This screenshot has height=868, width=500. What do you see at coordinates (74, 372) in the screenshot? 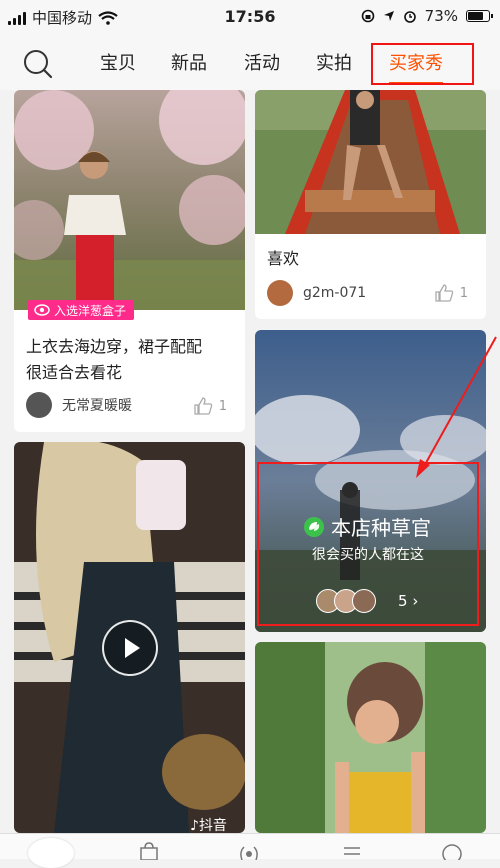
I see `post-title-line2: 很适合去看花` at bounding box center [74, 372].